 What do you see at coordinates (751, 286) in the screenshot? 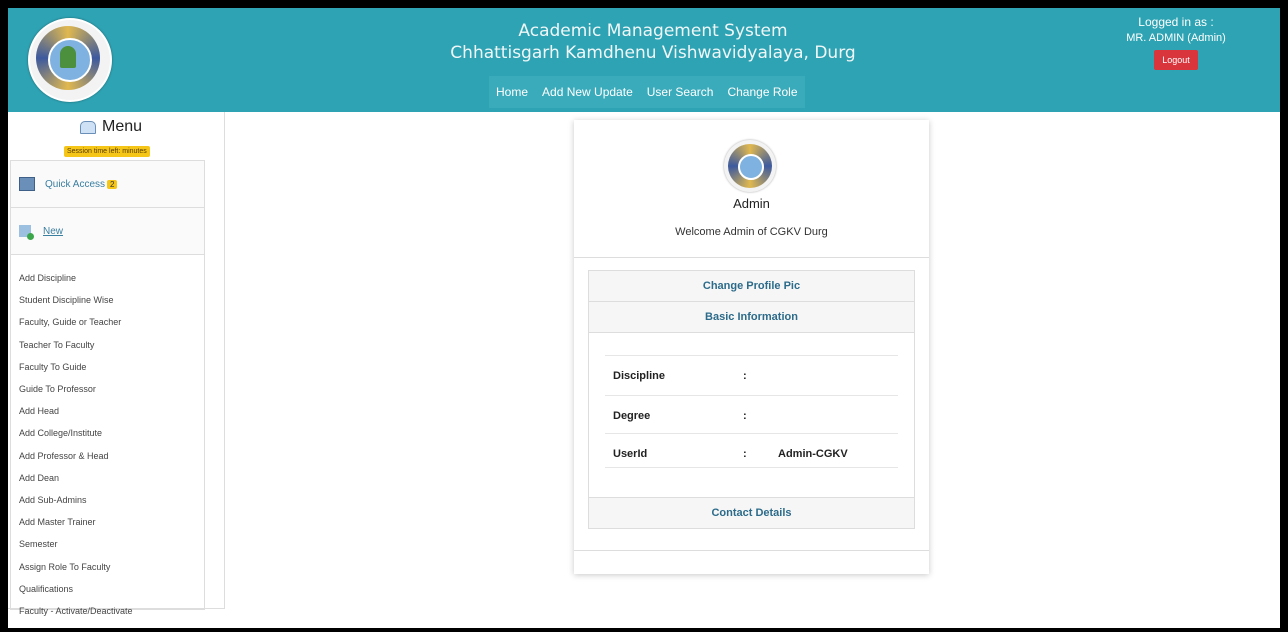
I see `change-profile-pic-button: Change Profile Pic` at bounding box center [751, 286].